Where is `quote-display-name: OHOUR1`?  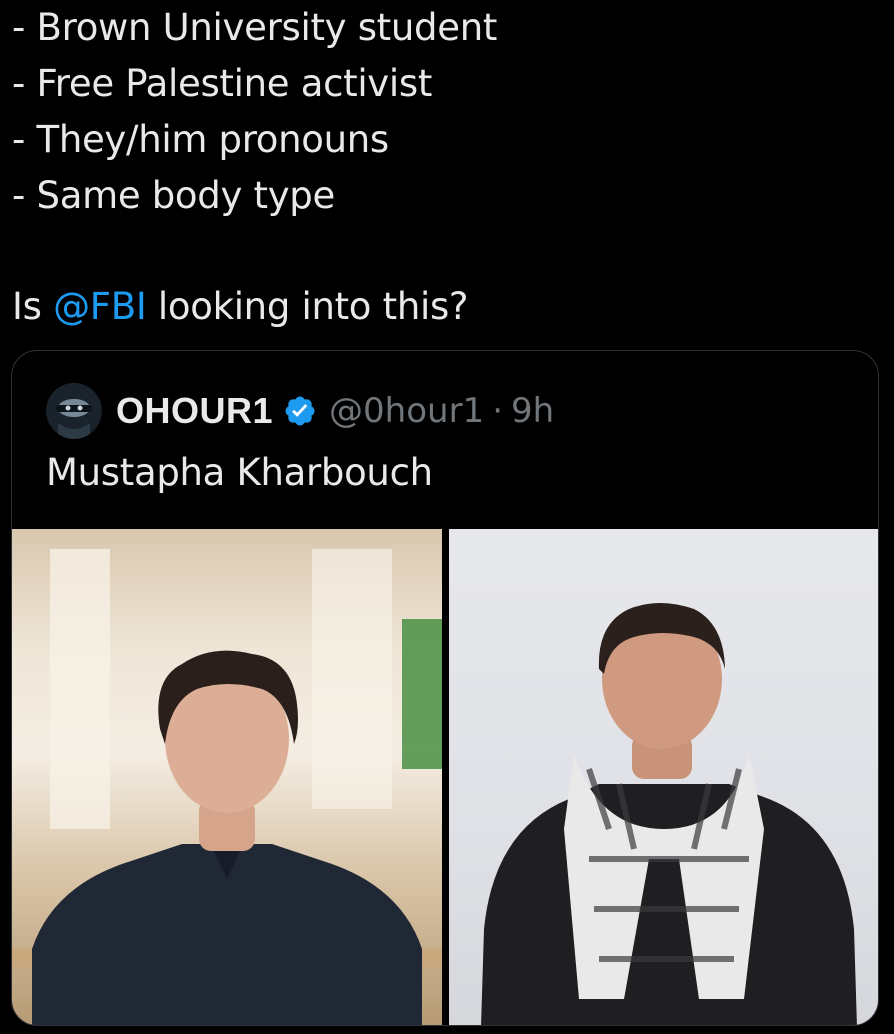
quote-display-name: OHOUR1 is located at coordinates (194, 411).